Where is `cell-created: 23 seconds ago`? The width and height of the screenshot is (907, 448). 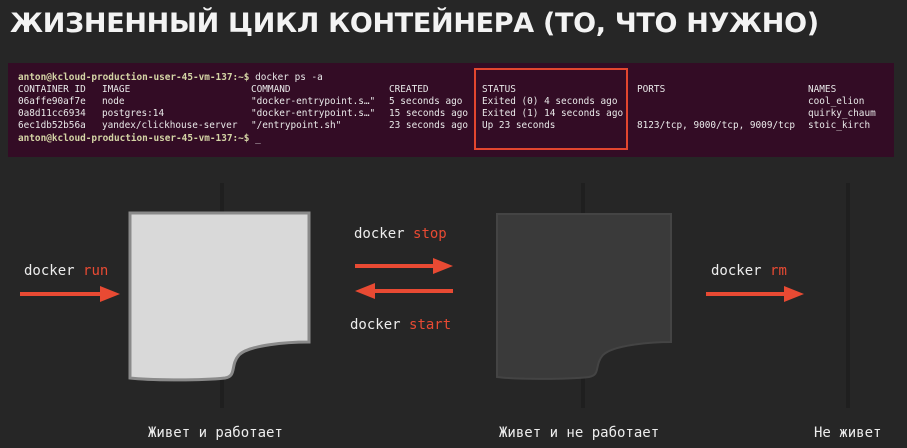 cell-created: 23 seconds ago is located at coordinates (429, 125).